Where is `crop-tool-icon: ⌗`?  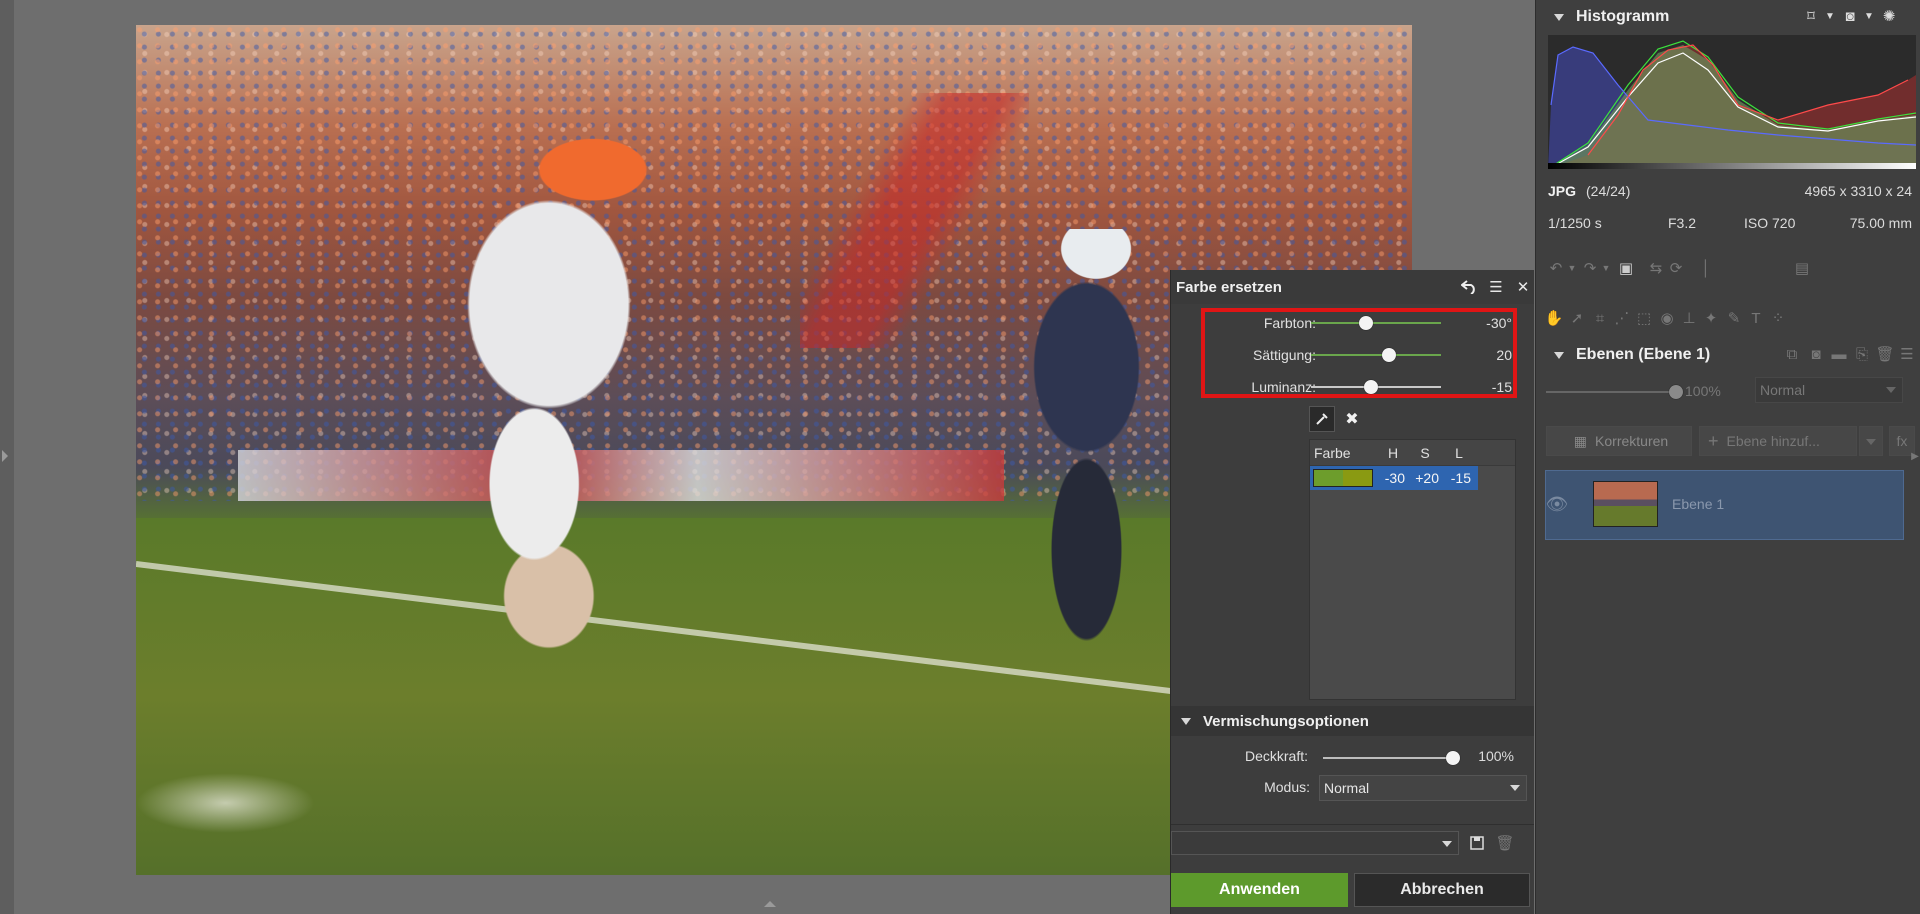 crop-tool-icon: ⌗ is located at coordinates (1600, 318).